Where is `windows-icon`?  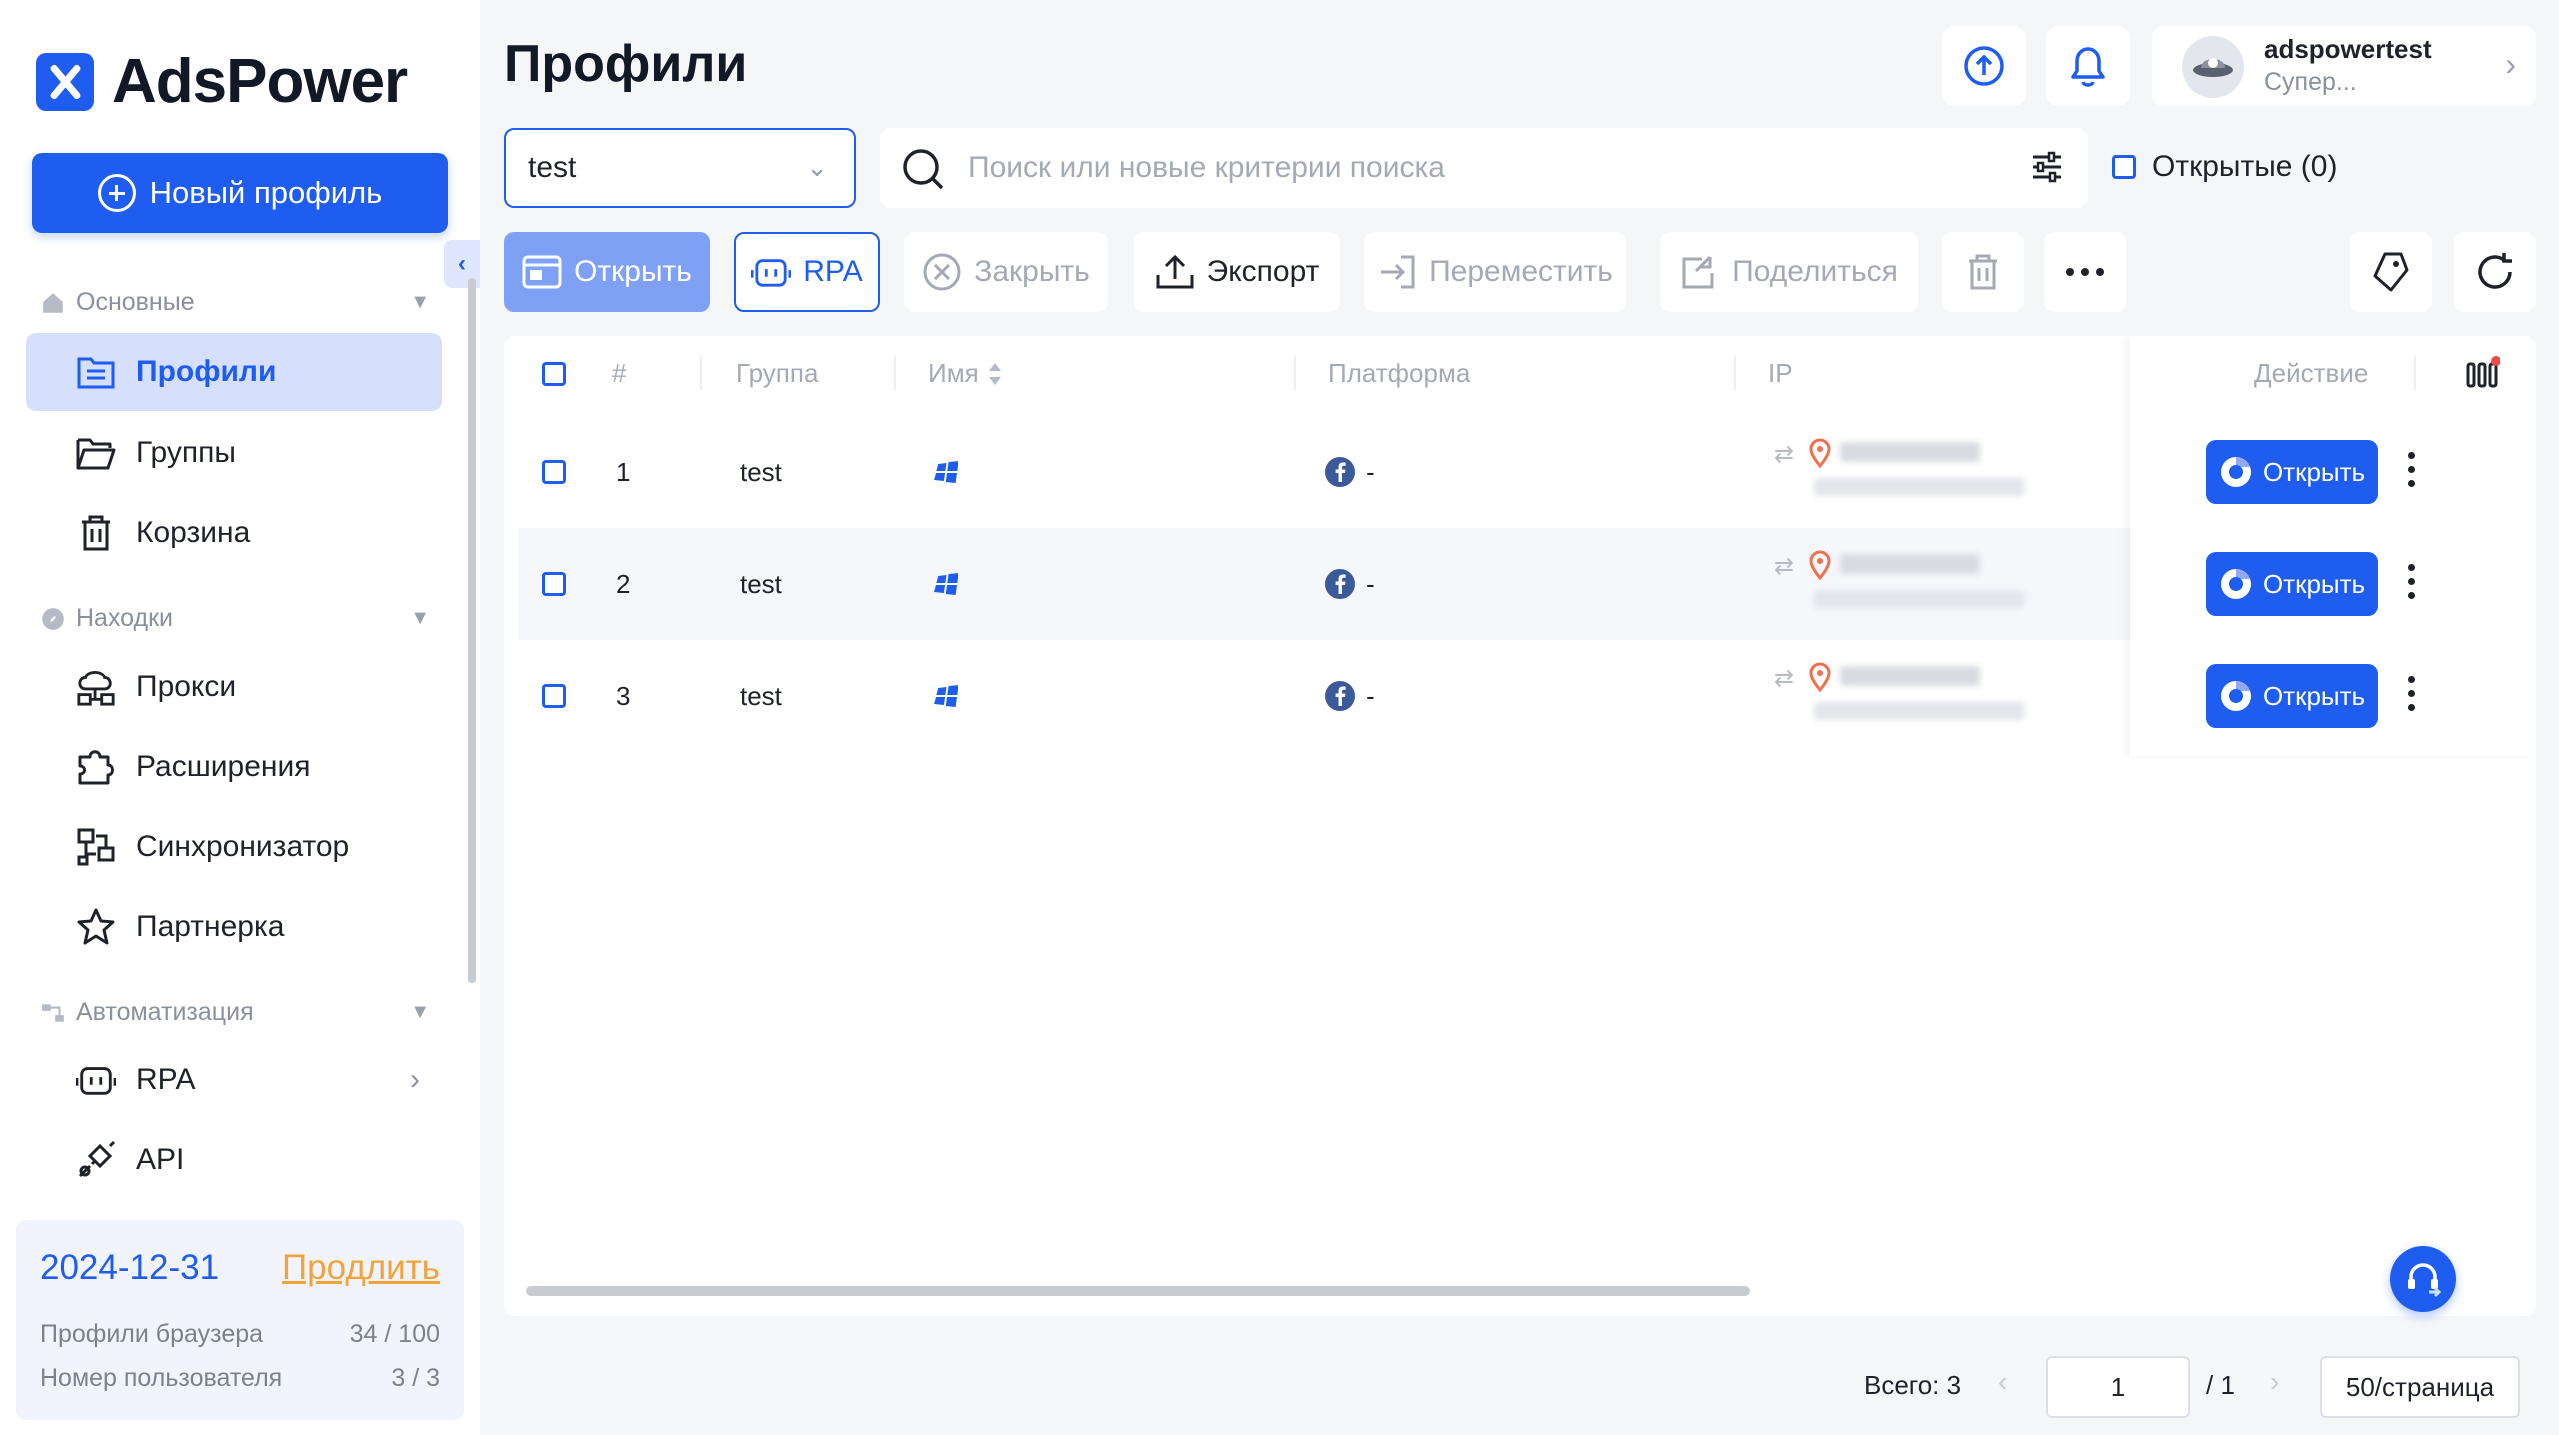
windows-icon is located at coordinates (945, 584).